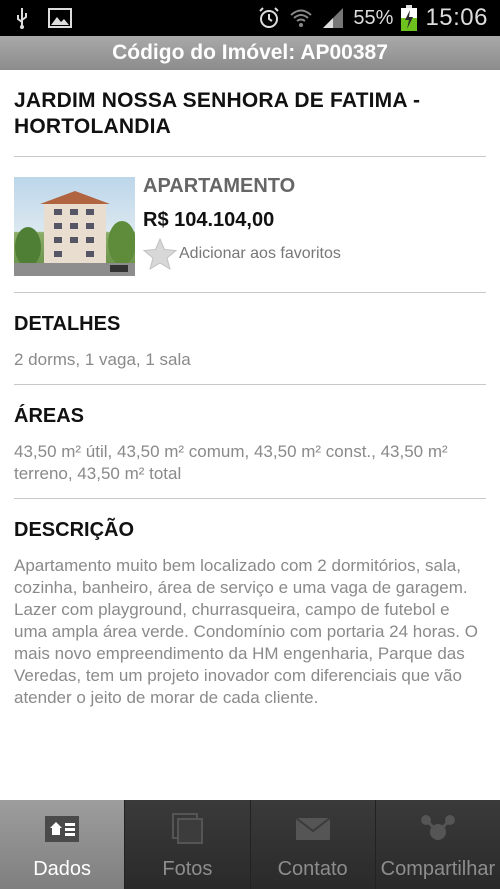 The width and height of the screenshot is (500, 889). What do you see at coordinates (102, 359) in the screenshot?
I see `details-text: 2 dorms, 1 vaga, 1 sala` at bounding box center [102, 359].